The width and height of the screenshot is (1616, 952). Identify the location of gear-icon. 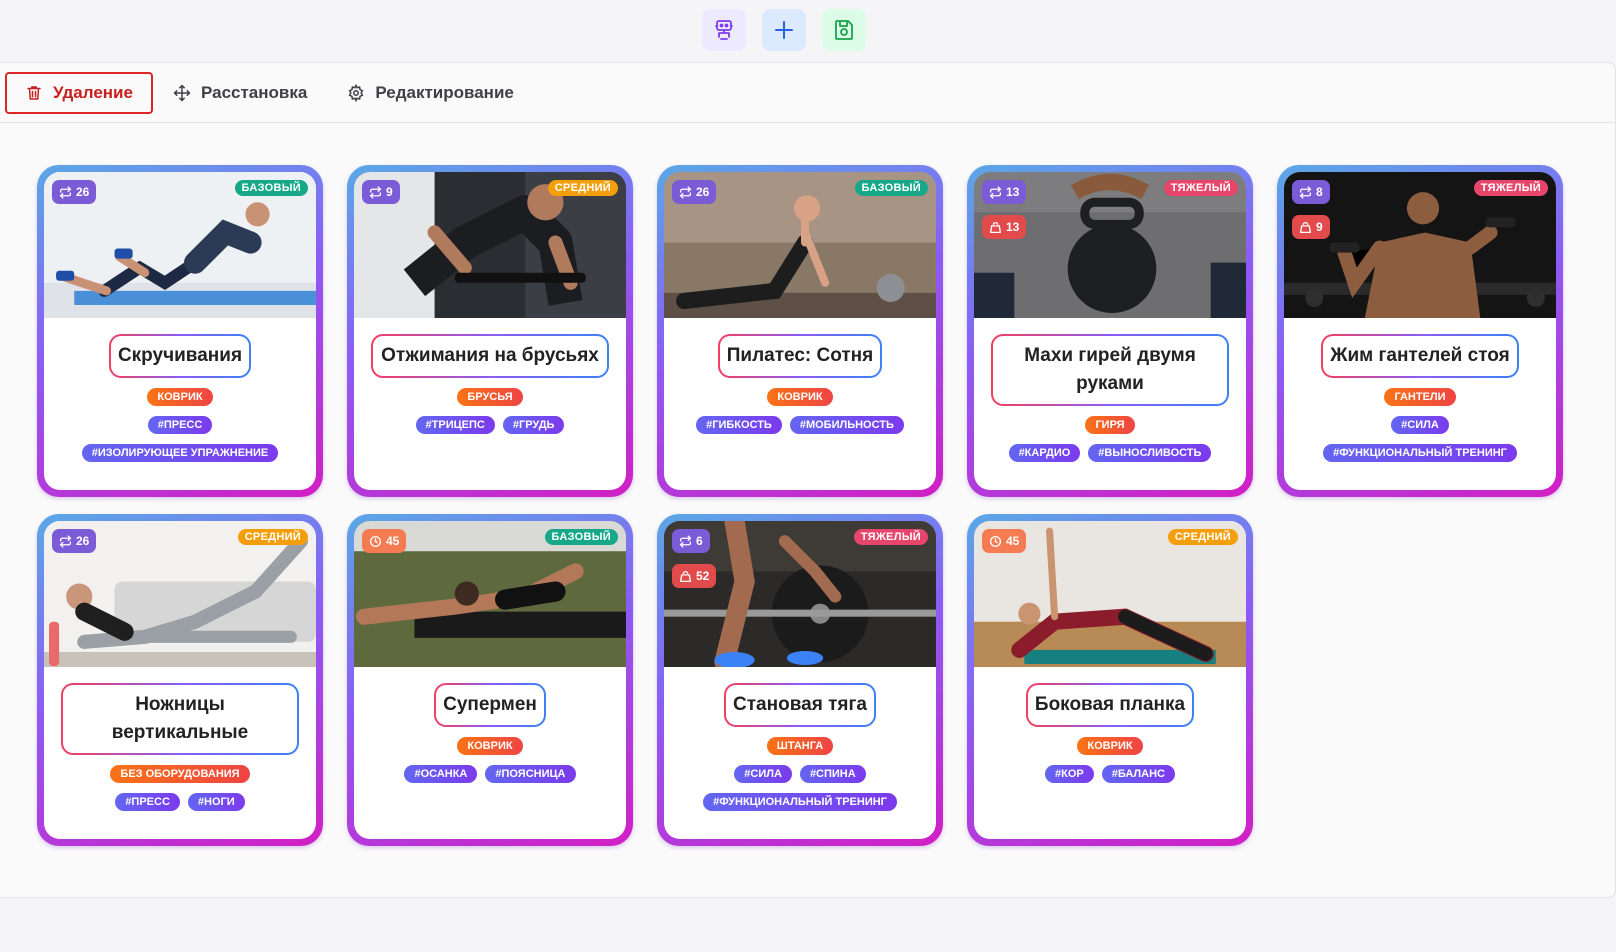
(356, 92).